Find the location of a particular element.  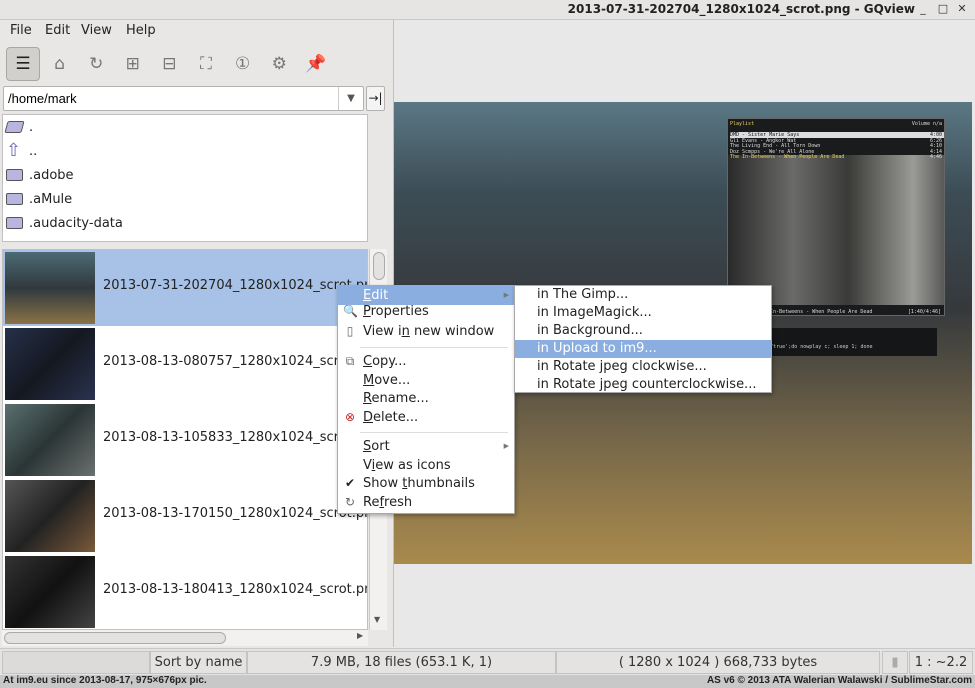

up-arrow-icon: ⇧ is located at coordinates (14, 150).